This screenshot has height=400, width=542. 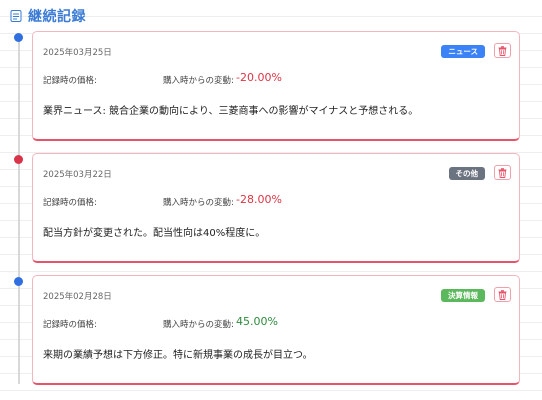 I want to click on change-value: 45.00%, so click(x=257, y=321).